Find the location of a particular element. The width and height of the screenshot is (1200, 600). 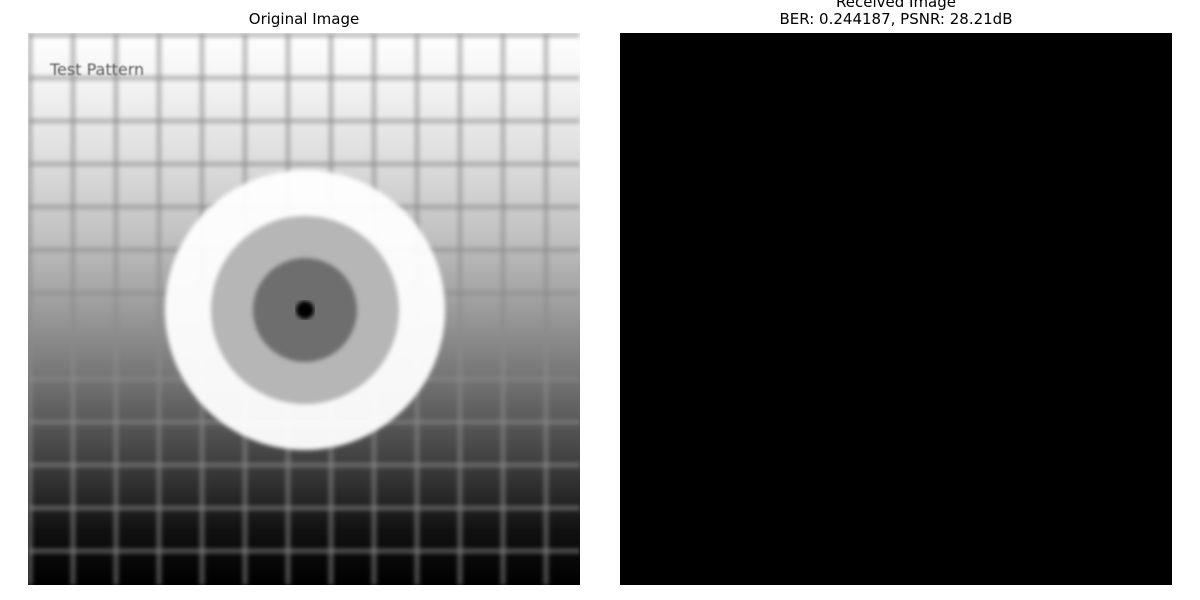

pattern-label: Test Pattern is located at coordinates (96, 69).